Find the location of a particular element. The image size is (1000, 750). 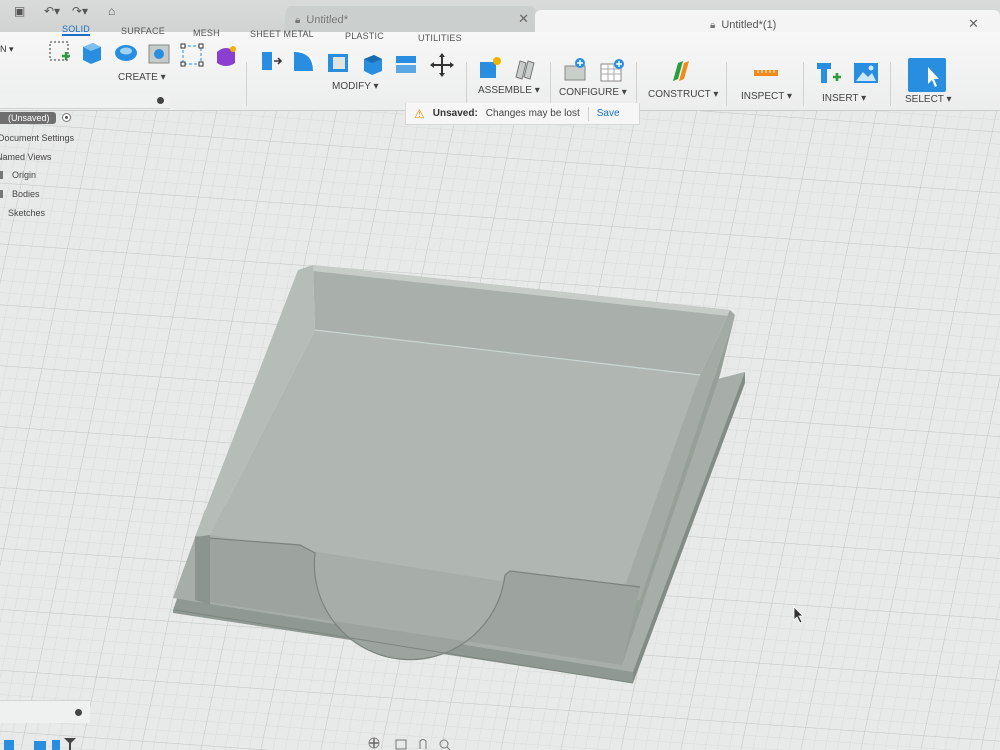

revolve-icon is located at coordinates (126, 53).